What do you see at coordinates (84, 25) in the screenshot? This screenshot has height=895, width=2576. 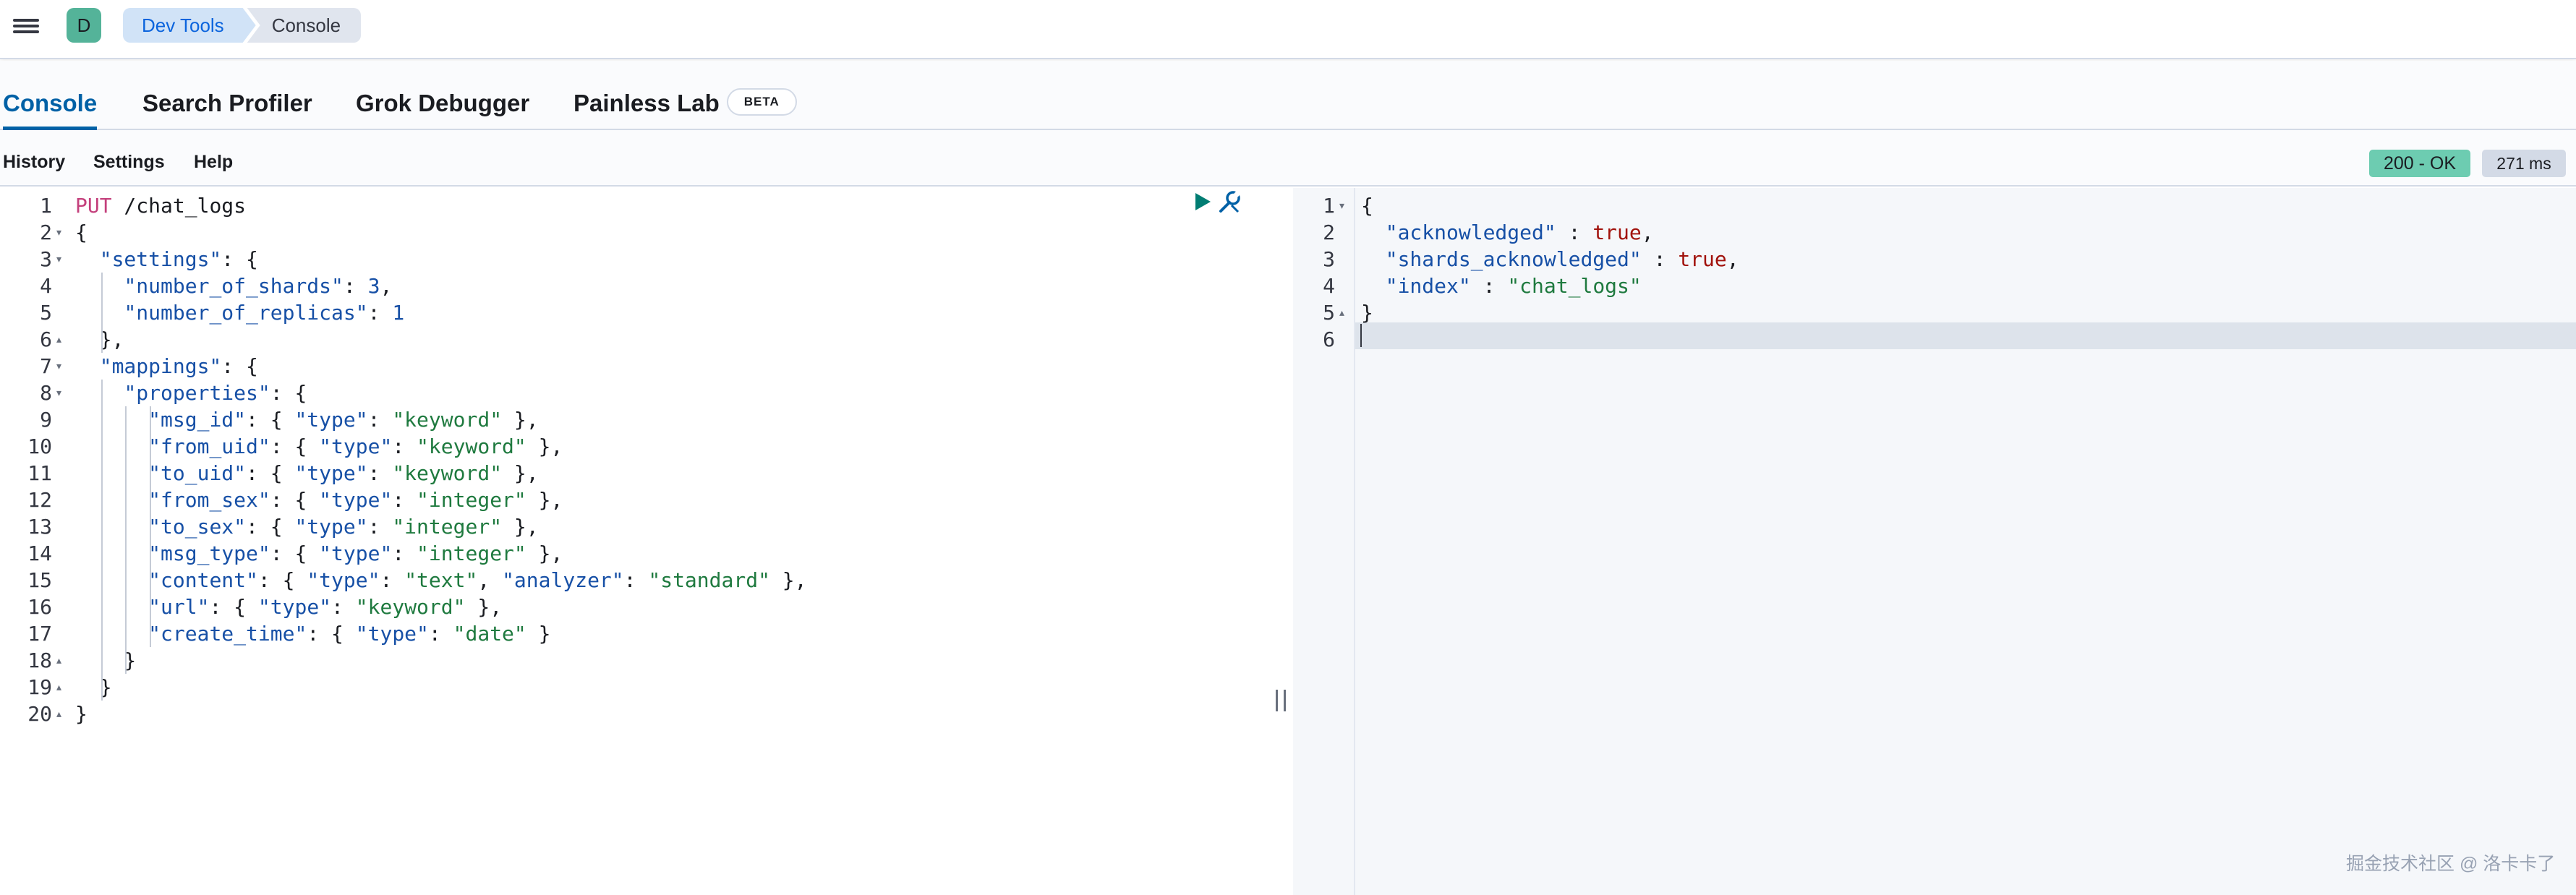 I see `space-avatar: D` at bounding box center [84, 25].